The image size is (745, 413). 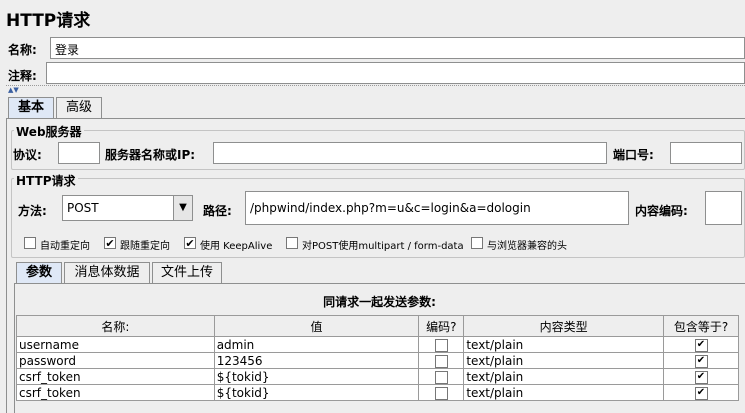 I want to click on tab-files-upload: 文件上传, so click(x=187, y=272).